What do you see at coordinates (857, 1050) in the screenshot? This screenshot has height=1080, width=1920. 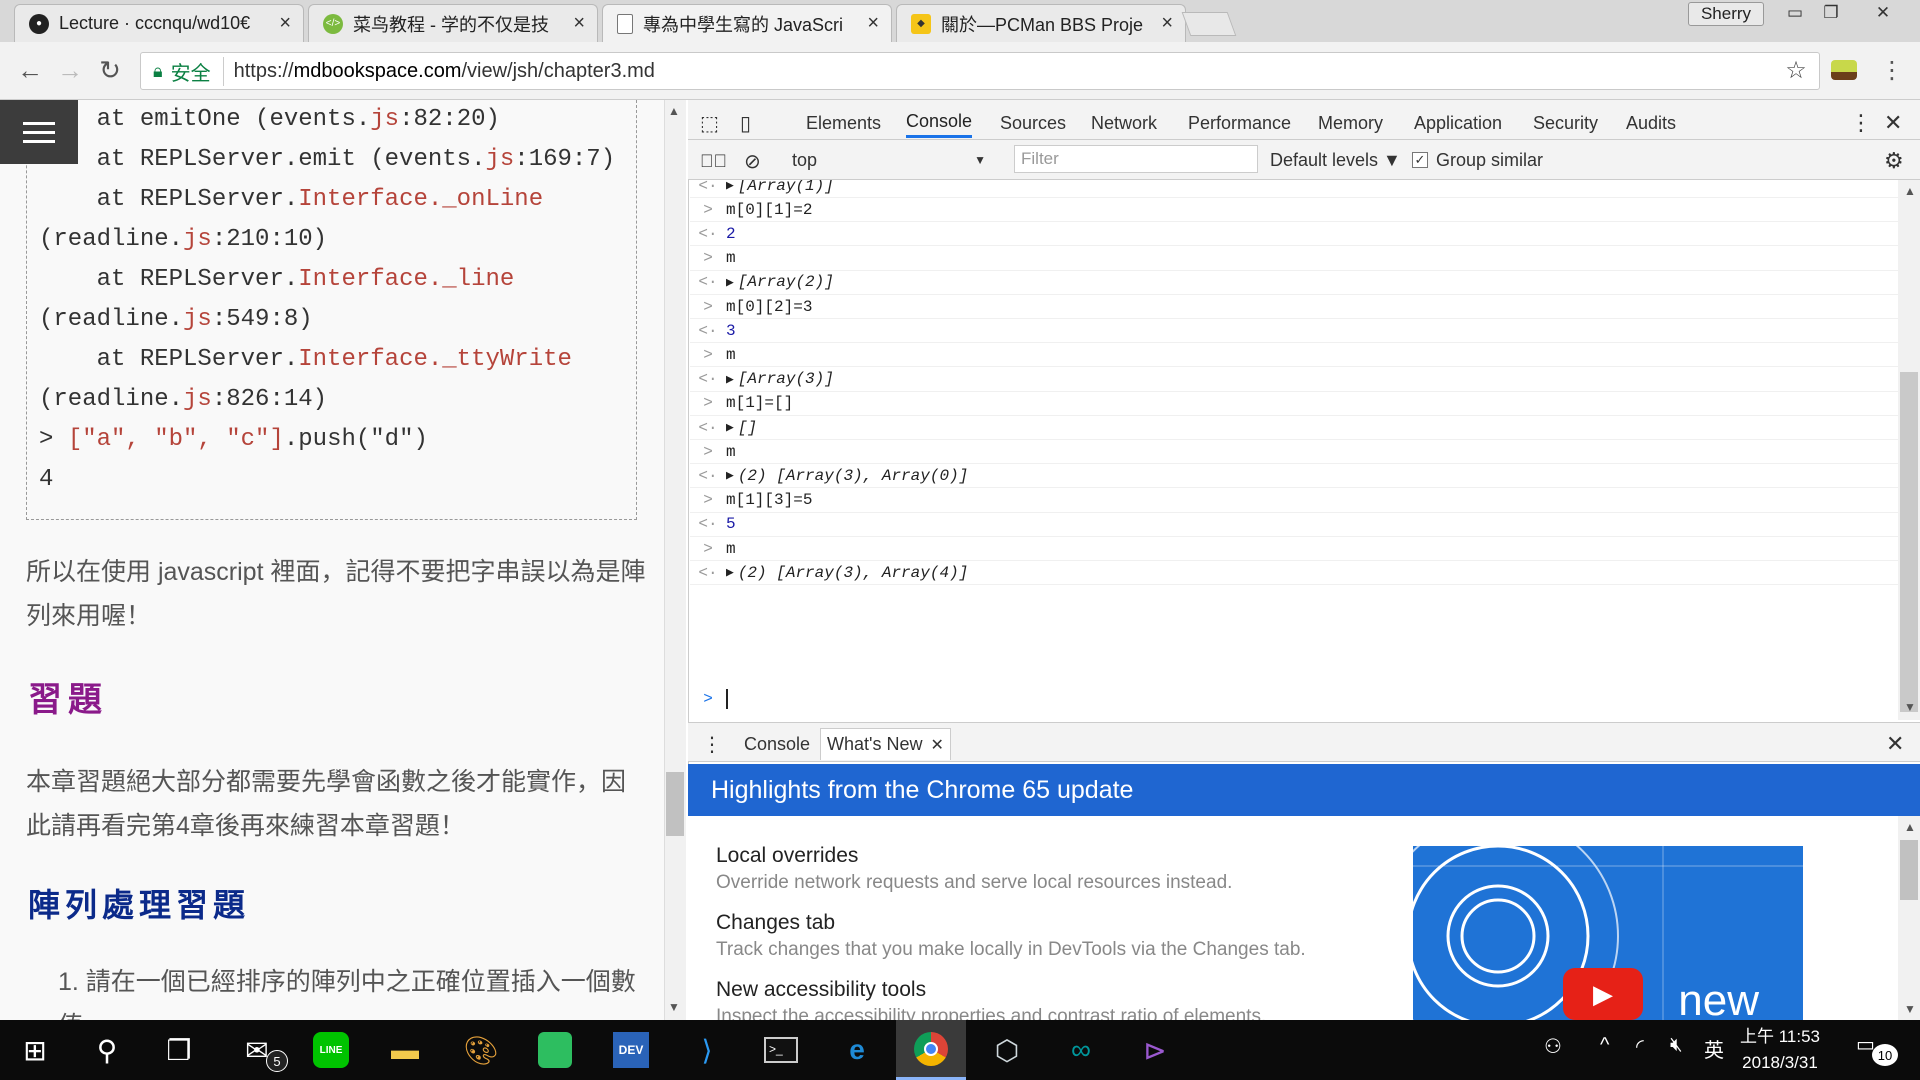 I see `edge-icon: e` at bounding box center [857, 1050].